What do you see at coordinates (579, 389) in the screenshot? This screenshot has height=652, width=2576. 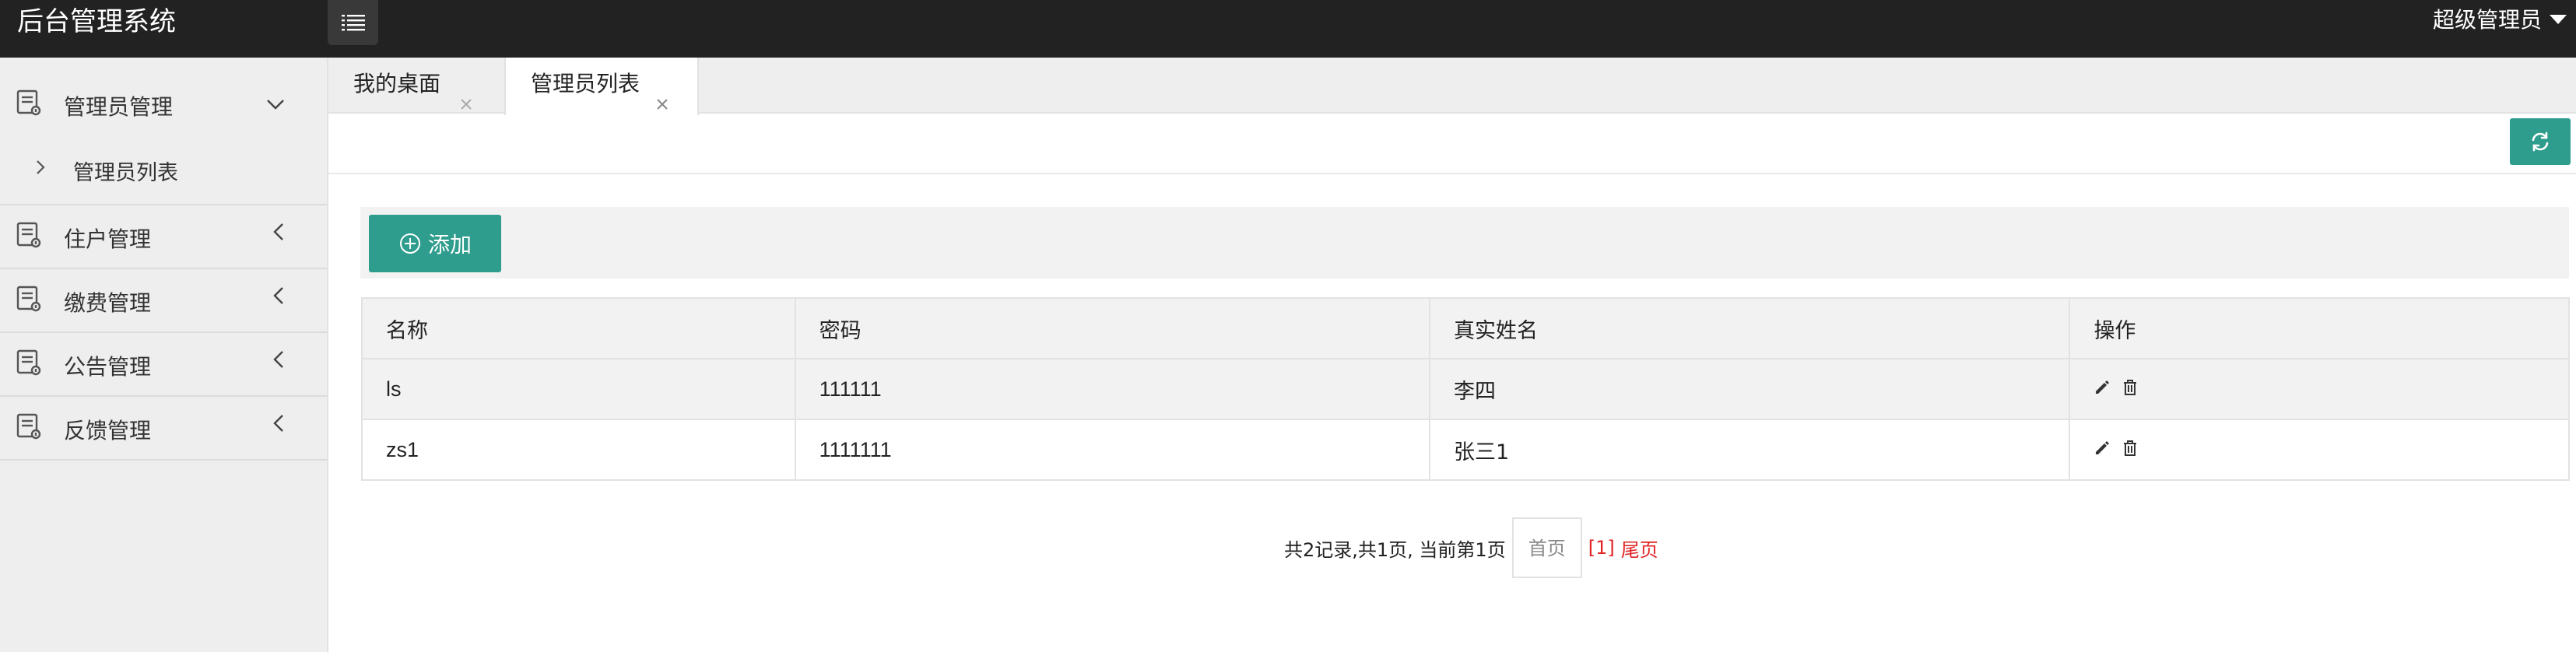 I see `cell-name: ls` at bounding box center [579, 389].